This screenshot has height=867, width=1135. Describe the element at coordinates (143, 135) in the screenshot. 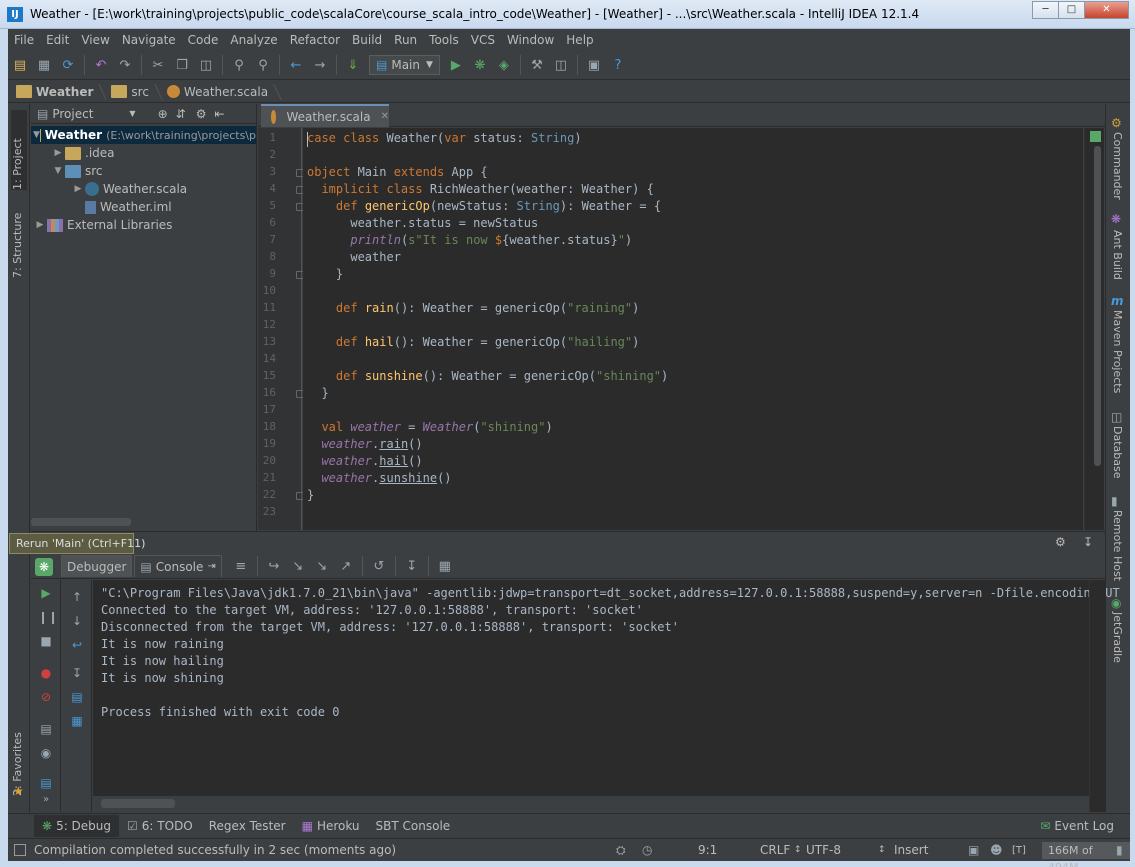

I see `tree-item-weather-module: ▼ Weather (E:\work\training\projects\p` at that location.